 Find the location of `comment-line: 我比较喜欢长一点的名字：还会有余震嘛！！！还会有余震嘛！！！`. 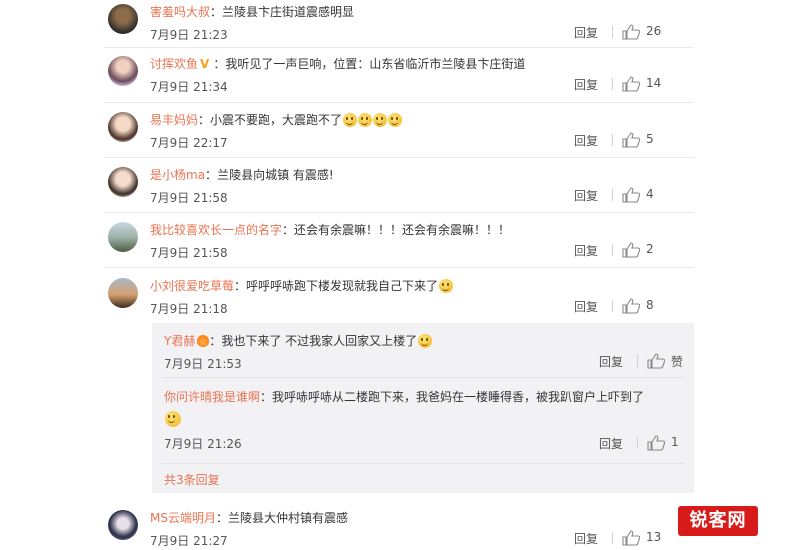

comment-line: 我比较喜欢长一点的名字：还会有余震嘛！！！还会有余震嘛！！！ is located at coordinates (330, 230).